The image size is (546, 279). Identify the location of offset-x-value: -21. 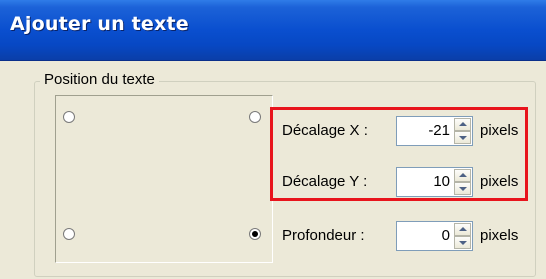
(439, 130).